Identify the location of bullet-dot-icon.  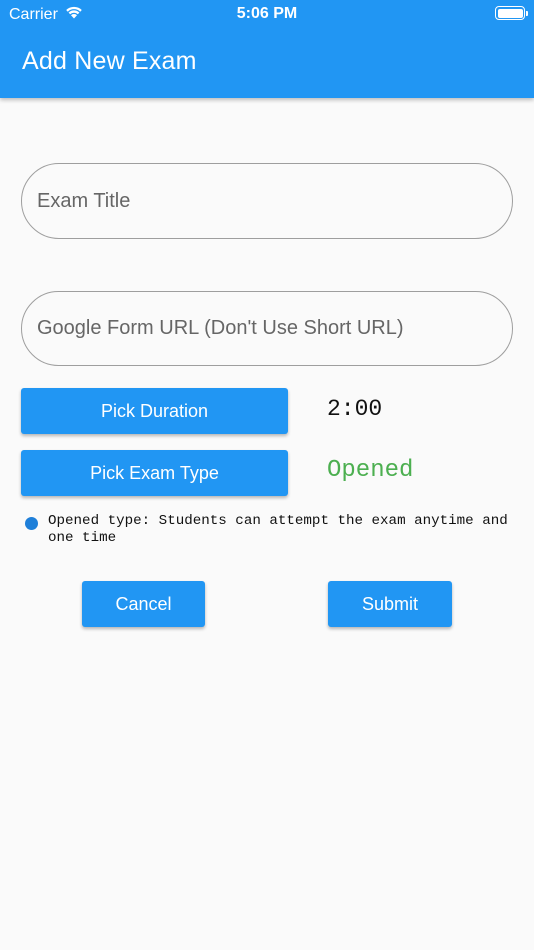
(31, 523).